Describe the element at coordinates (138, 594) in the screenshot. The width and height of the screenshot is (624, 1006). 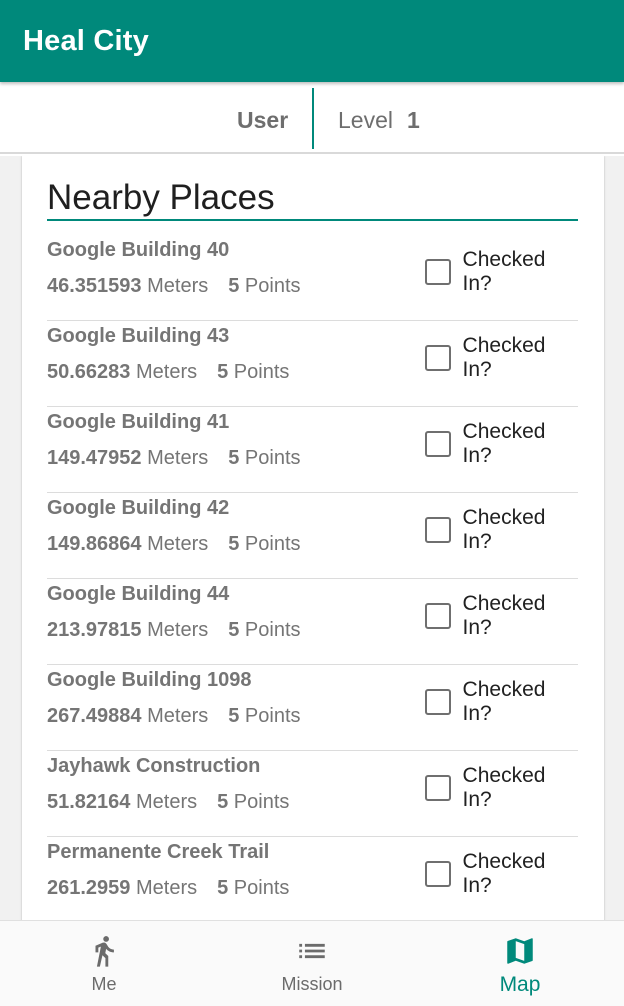
I see `place-name: Google Building 44` at that location.